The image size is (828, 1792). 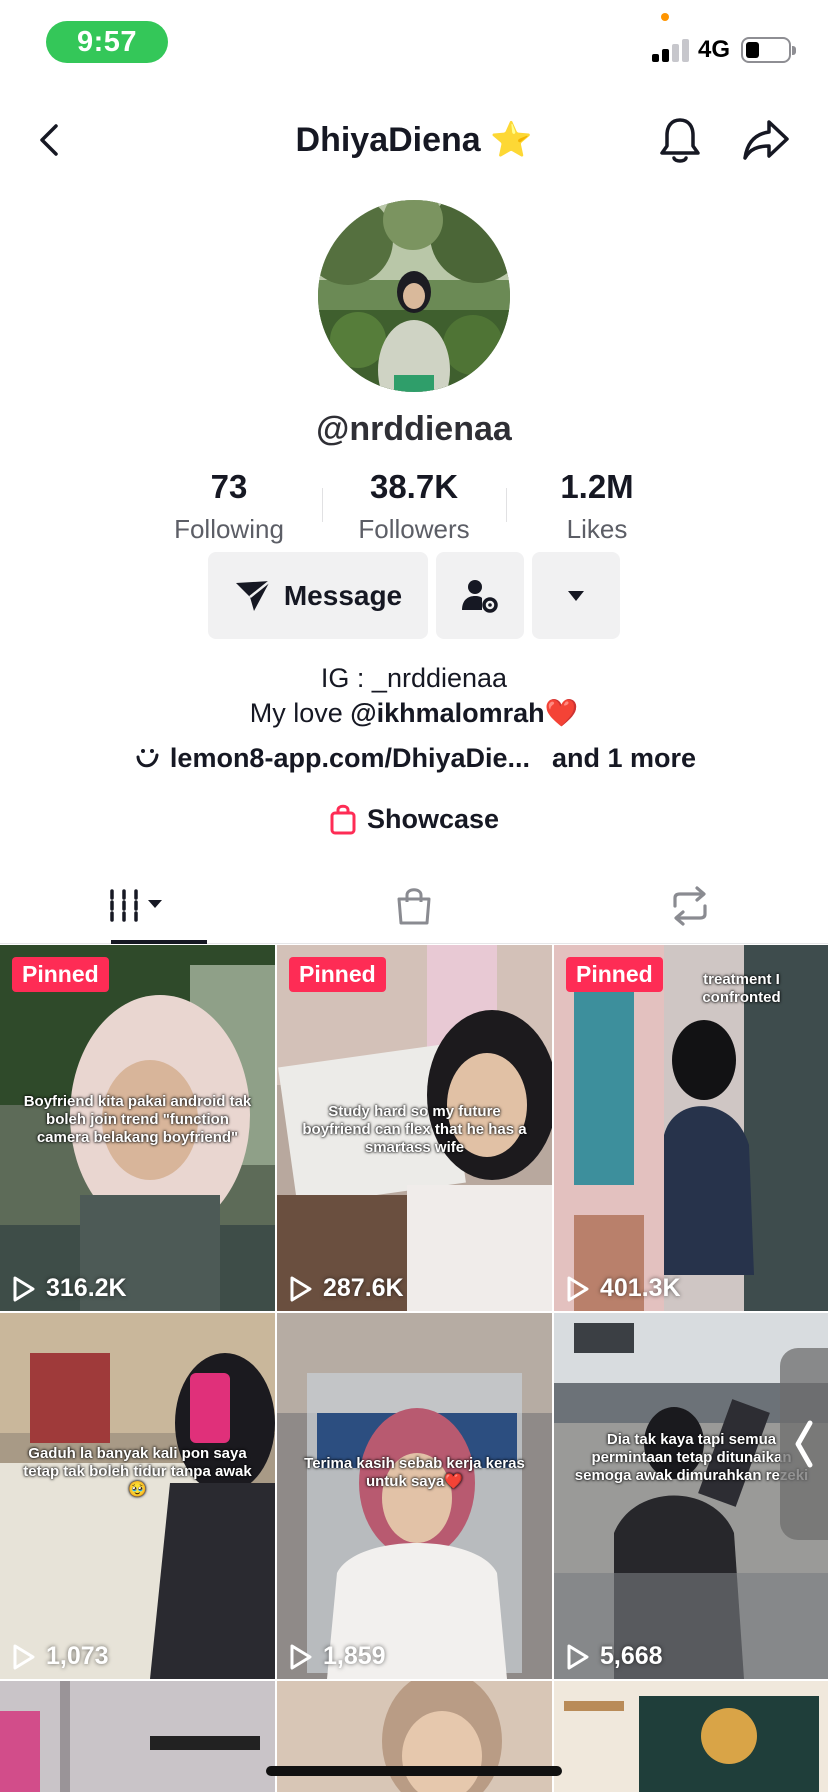 What do you see at coordinates (414, 429) in the screenshot?
I see `profile-username: @nrddienaa` at bounding box center [414, 429].